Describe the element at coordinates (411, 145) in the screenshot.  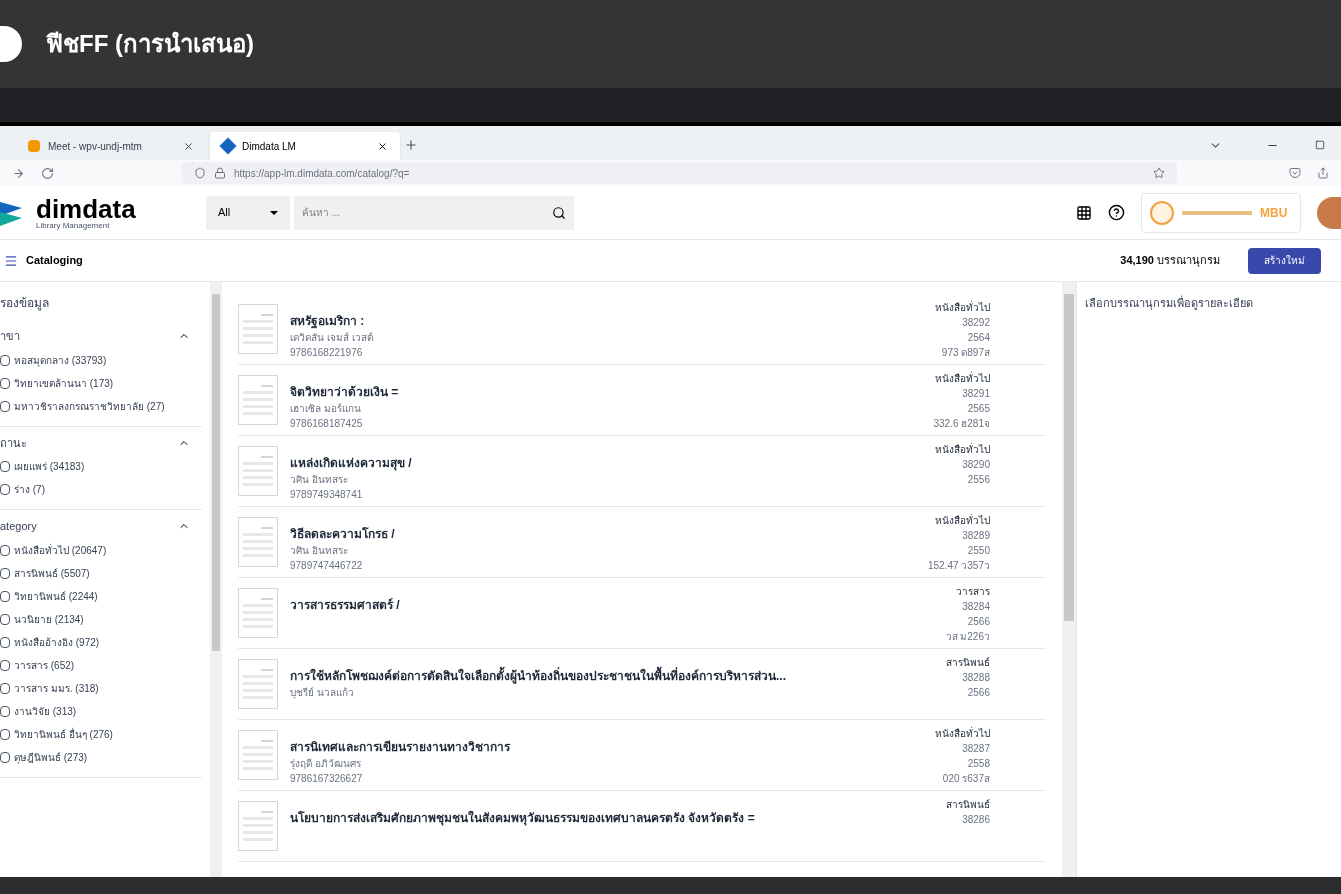
I see `new-tab-icon` at that location.